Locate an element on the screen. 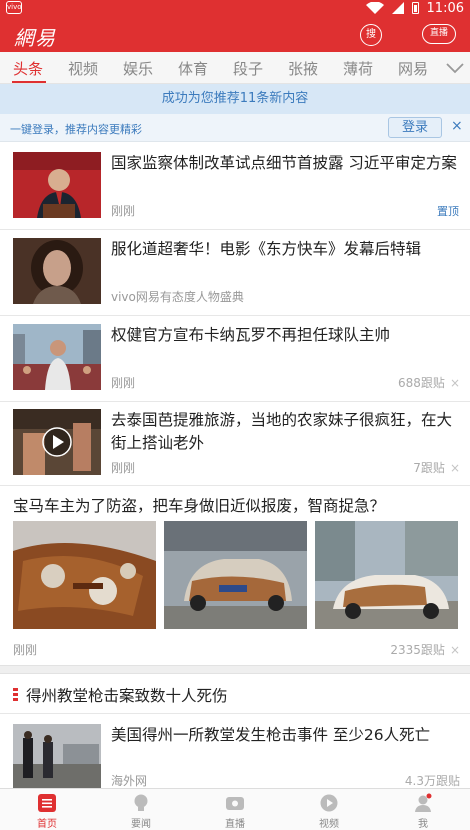 This screenshot has width=470, height=830. chevron-down-icon is located at coordinates (455, 68).